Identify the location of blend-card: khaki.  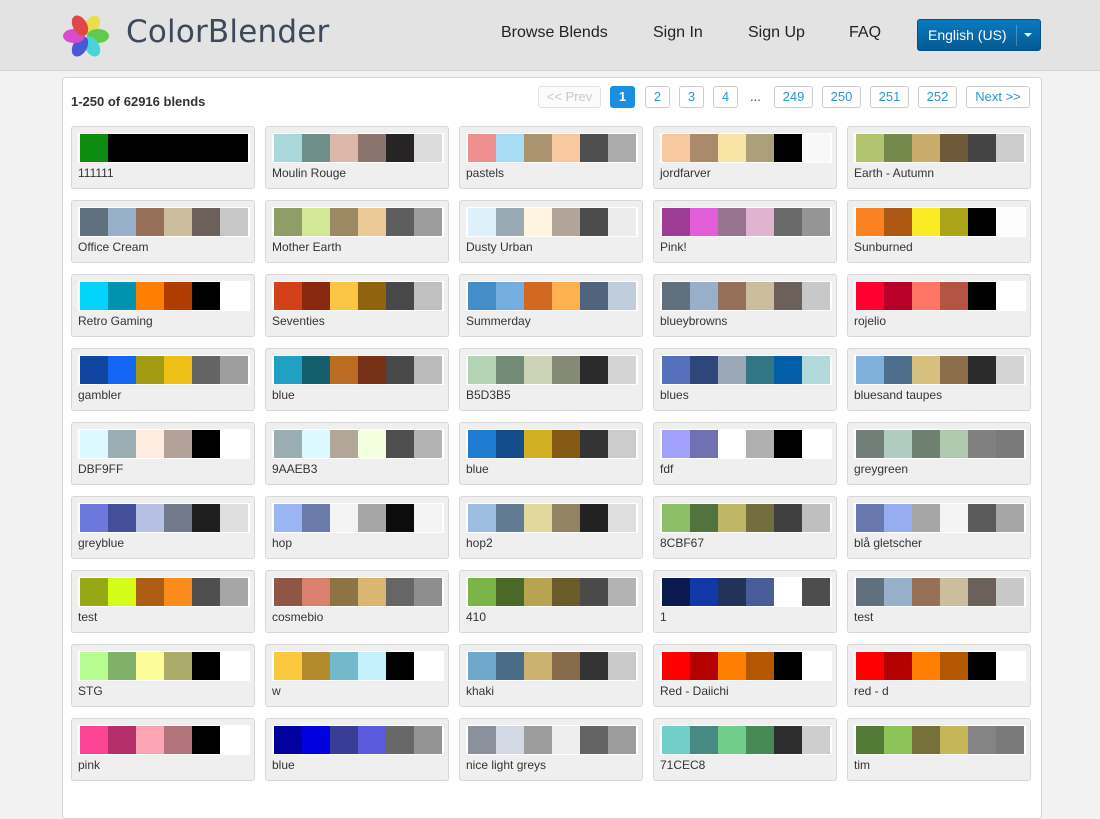
(551, 675).